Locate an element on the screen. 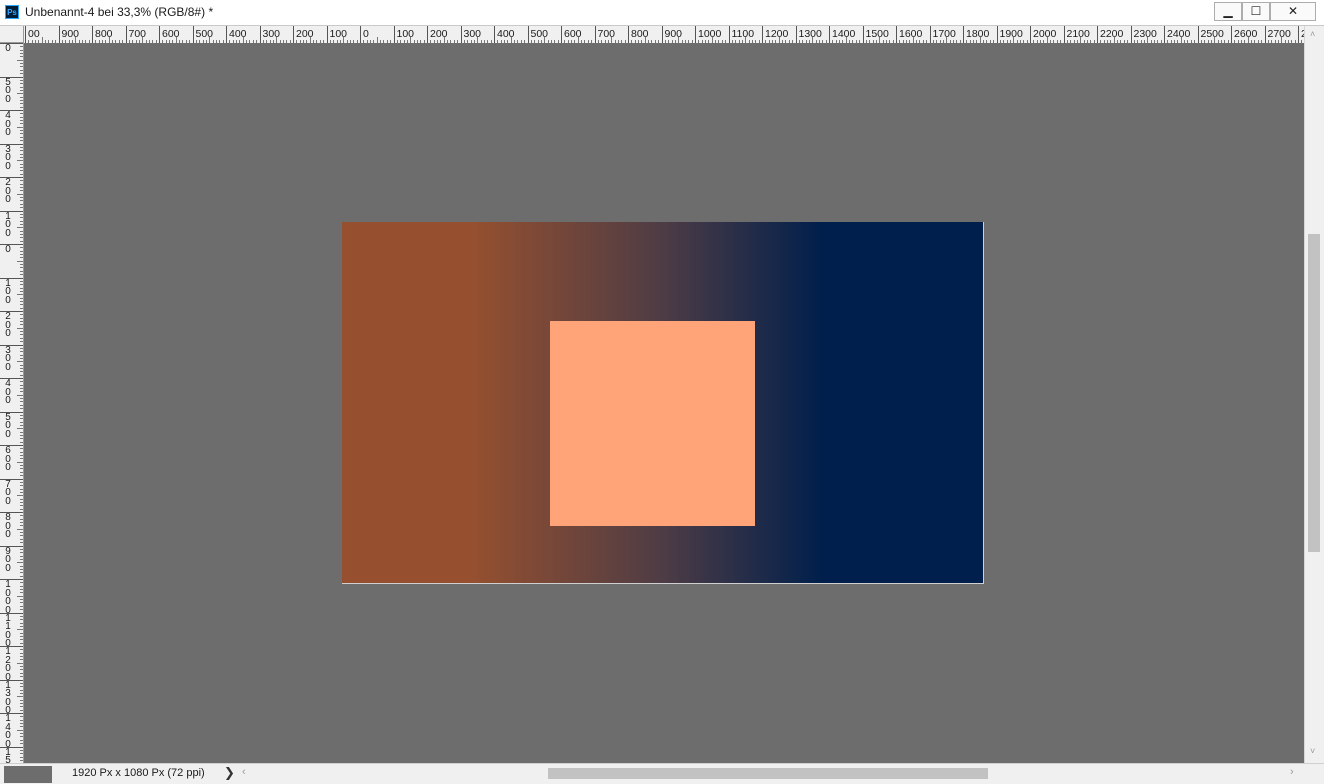  scroll-down-icon: ˅ is located at coordinates (1312, 751).